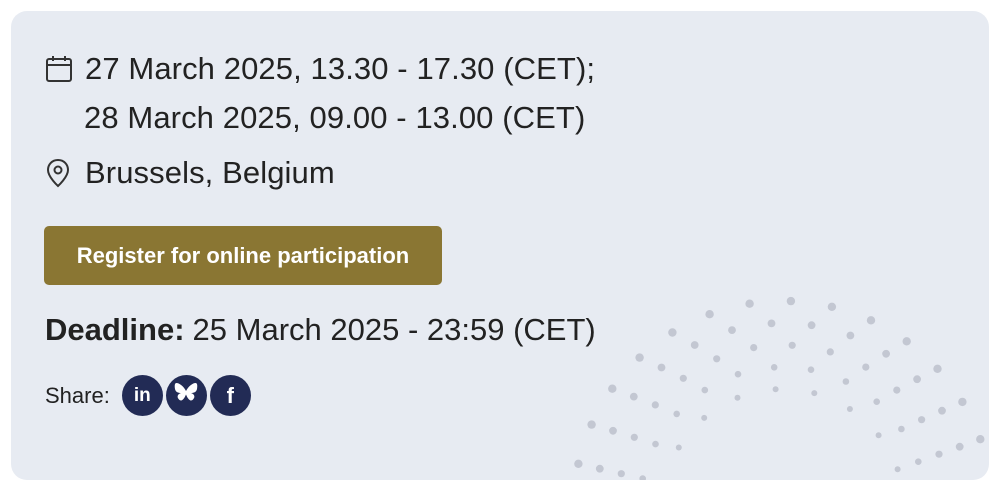 Image resolution: width=1000 pixels, height=492 pixels. I want to click on event-date-row: 27 March 2025, 13.30 - 17.30 (CET);, so click(320, 69).